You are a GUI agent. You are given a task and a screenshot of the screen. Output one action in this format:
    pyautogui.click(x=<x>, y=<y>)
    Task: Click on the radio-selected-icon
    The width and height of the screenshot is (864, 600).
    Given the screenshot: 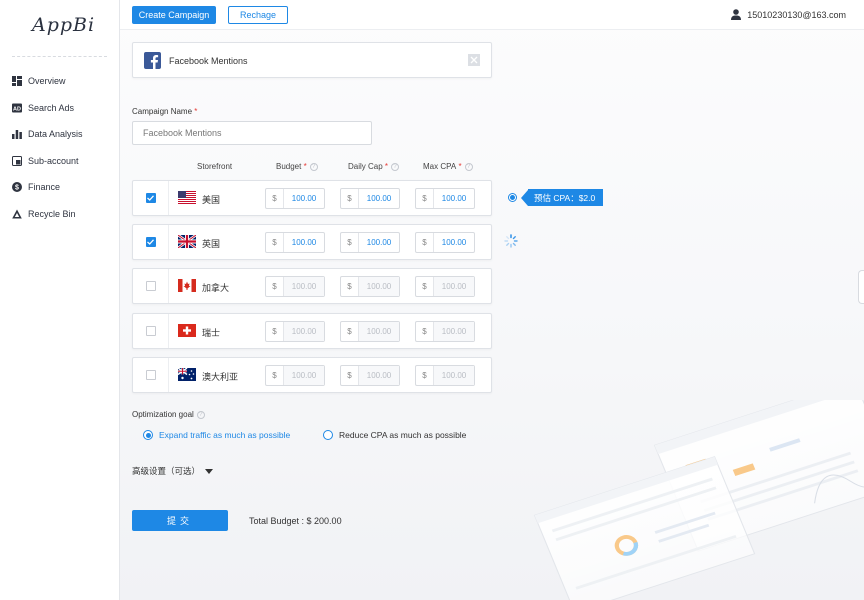 What is the action you would take?
    pyautogui.click(x=148, y=435)
    